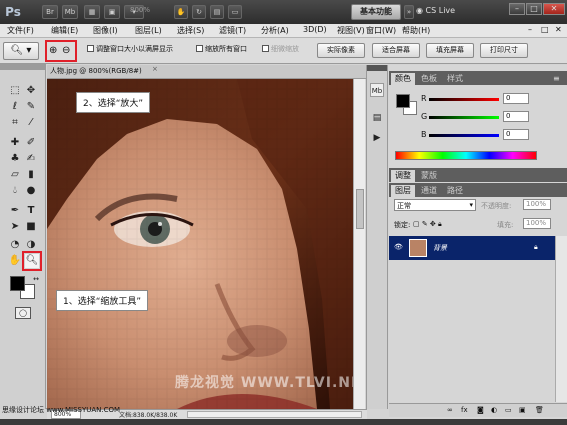 The height and width of the screenshot is (425, 567). I want to click on resize-windows-checkbox: 调整窗口大小以满屏显示, so click(130, 49).